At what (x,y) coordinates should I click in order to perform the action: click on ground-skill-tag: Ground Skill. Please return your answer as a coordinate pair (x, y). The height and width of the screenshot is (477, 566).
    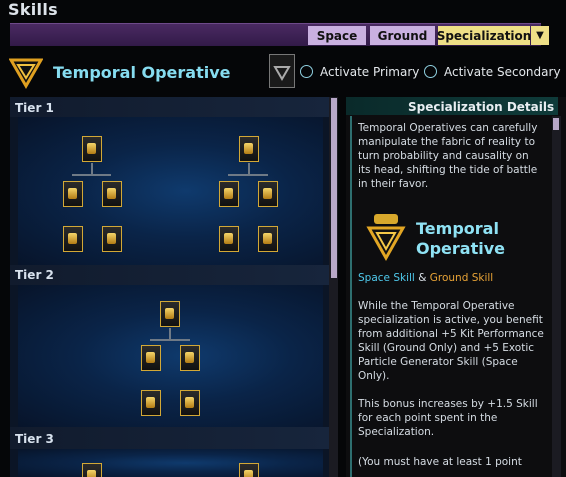
    Looking at the image, I should click on (461, 278).